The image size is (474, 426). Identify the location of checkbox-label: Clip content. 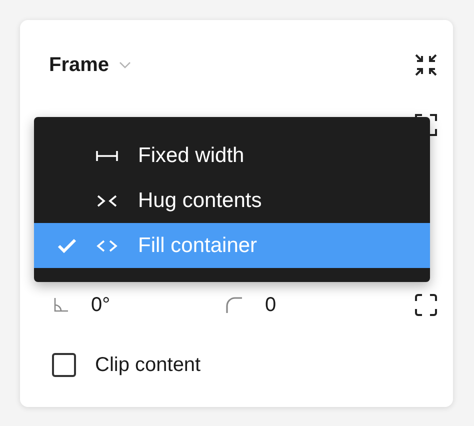
(148, 365).